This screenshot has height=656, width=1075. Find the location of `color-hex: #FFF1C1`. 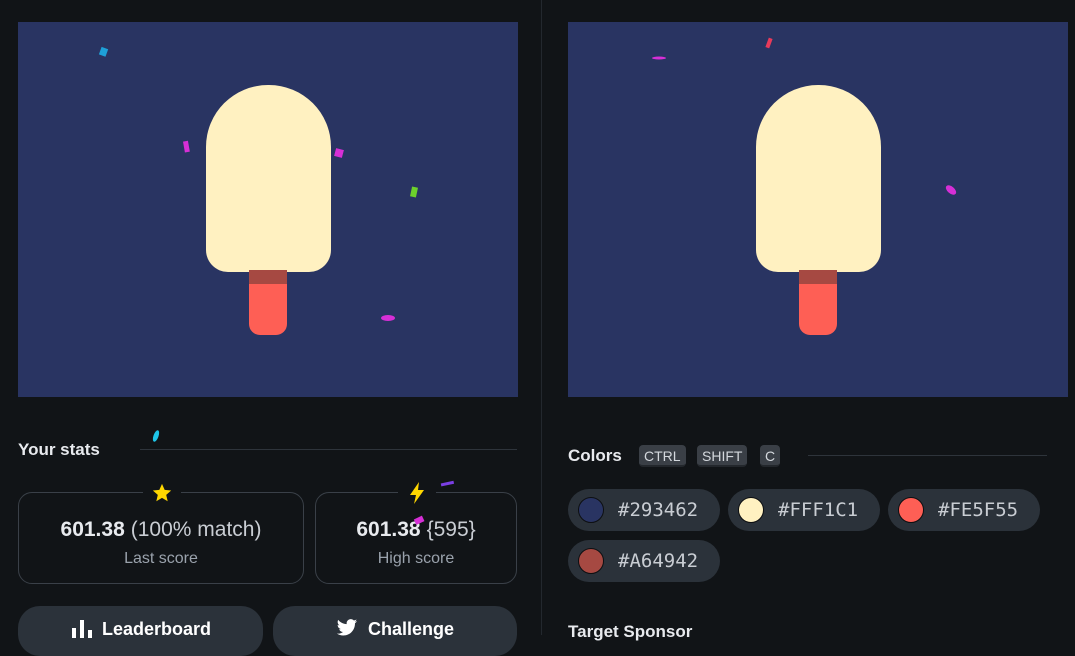

color-hex: #FFF1C1 is located at coordinates (818, 510).